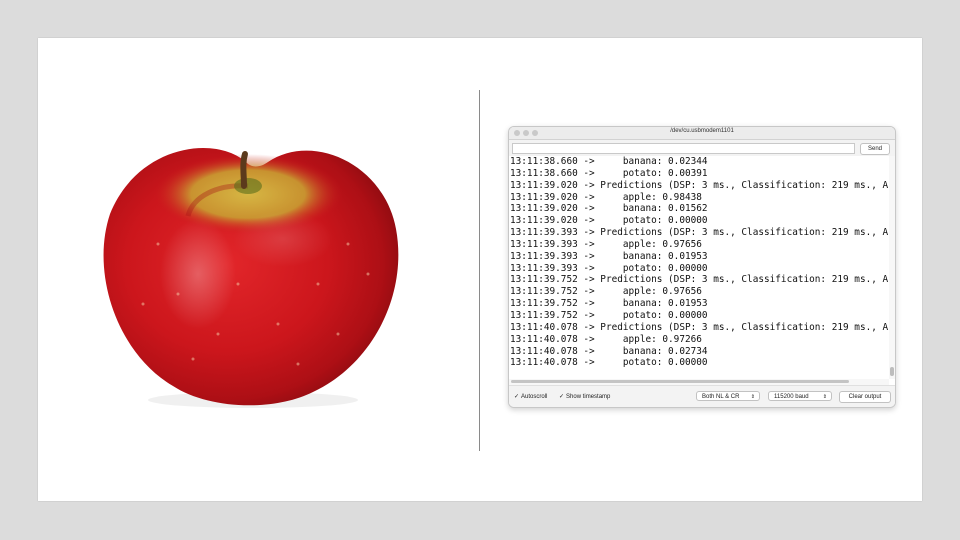 This screenshot has width=960, height=540. Describe the element at coordinates (588, 397) in the screenshot. I see `show-timestamp-label: Show timestamp` at that location.